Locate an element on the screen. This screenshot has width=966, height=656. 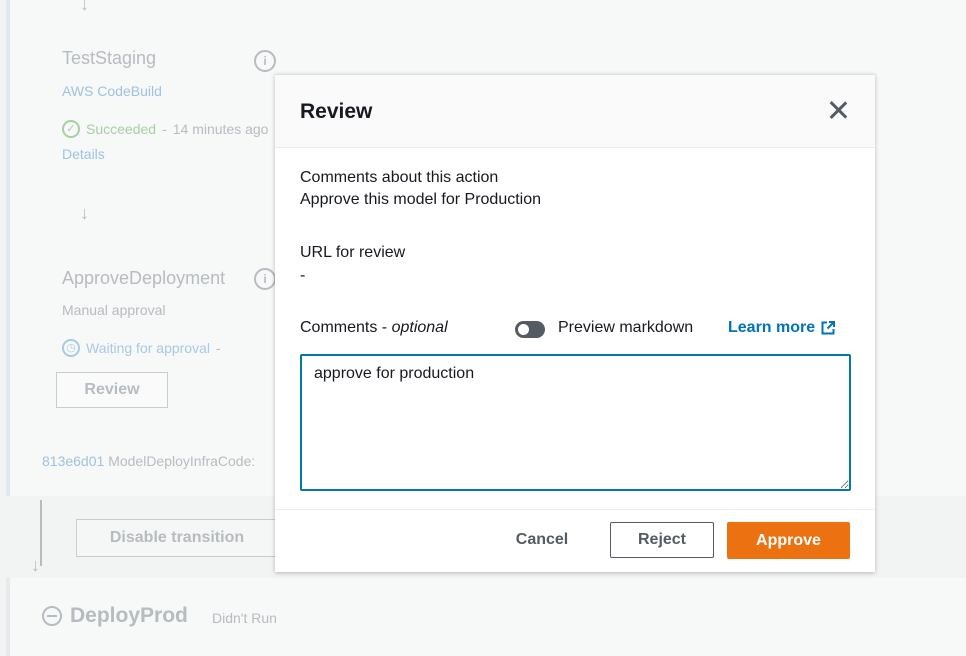
action-title: TestStaging is located at coordinates (109, 58).